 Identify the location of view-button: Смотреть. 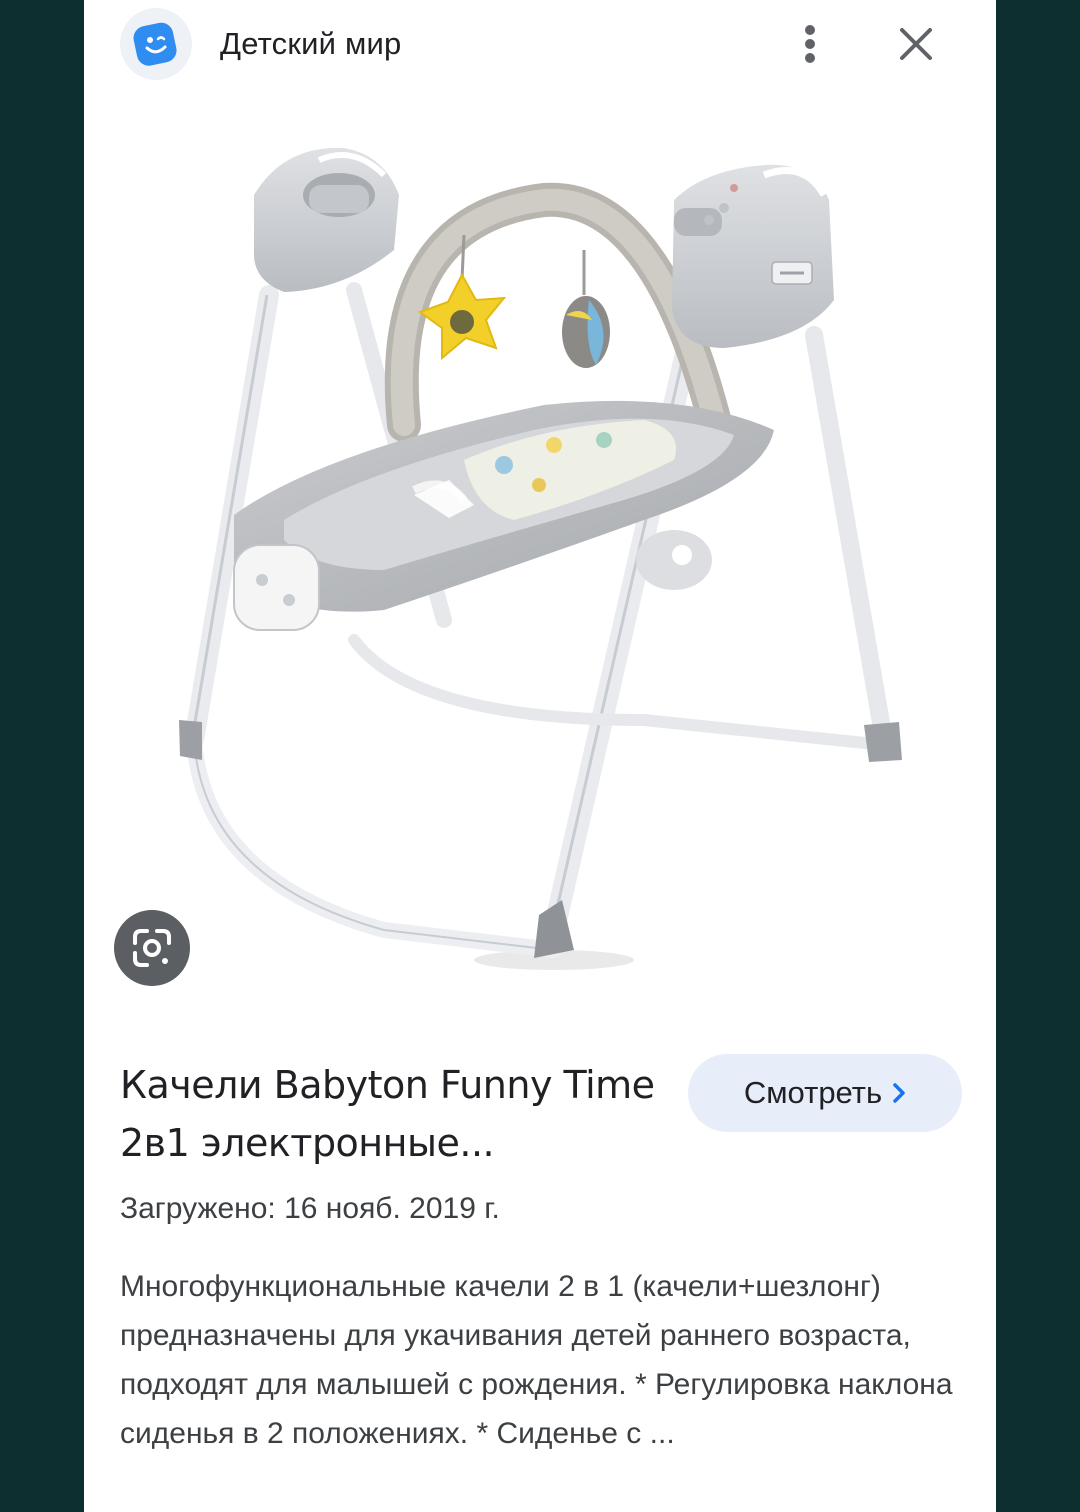
(825, 1093).